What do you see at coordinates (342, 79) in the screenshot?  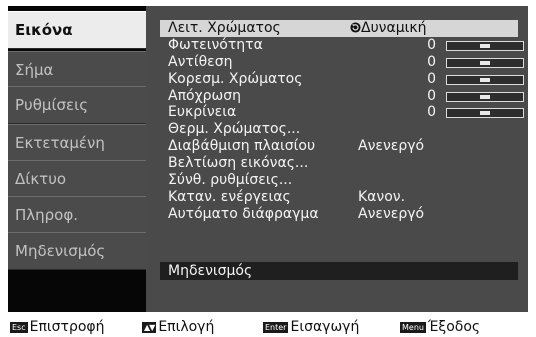 I see `saturation-row: Κορεσμ. Χρώματος 0` at bounding box center [342, 79].